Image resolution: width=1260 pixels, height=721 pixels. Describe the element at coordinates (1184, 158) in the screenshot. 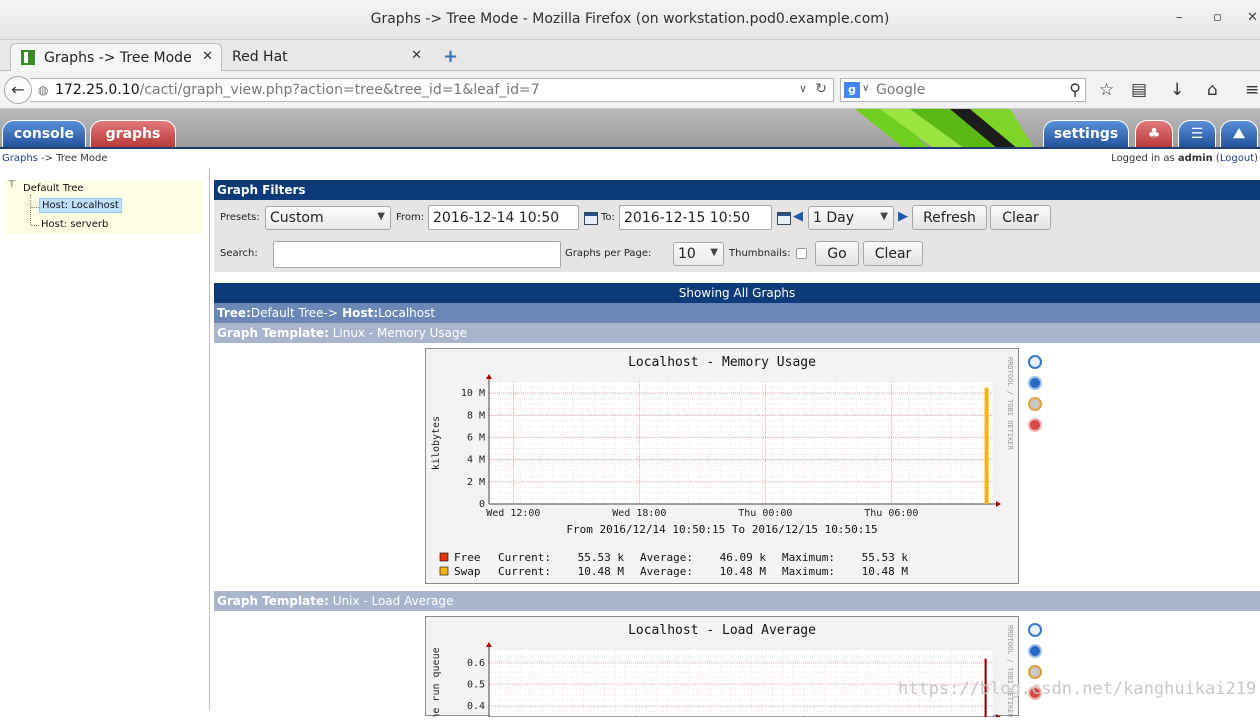

I see `login-status: Logged in as admin (Logout)` at that location.